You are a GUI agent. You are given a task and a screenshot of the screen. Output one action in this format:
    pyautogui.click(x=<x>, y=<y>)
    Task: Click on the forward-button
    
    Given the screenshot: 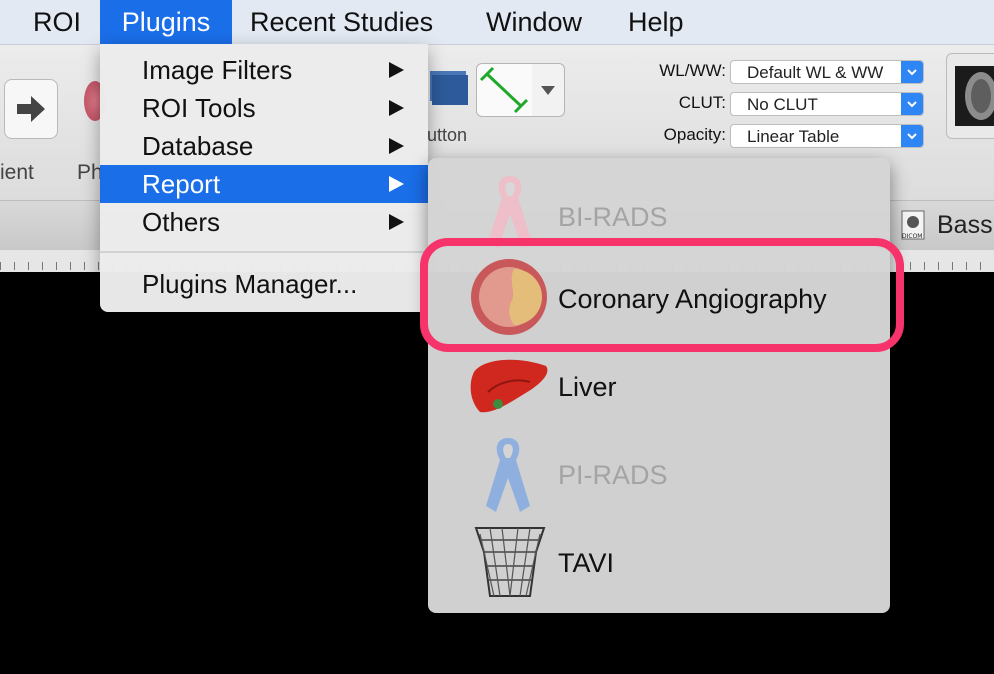 What is the action you would take?
    pyautogui.click(x=31, y=109)
    